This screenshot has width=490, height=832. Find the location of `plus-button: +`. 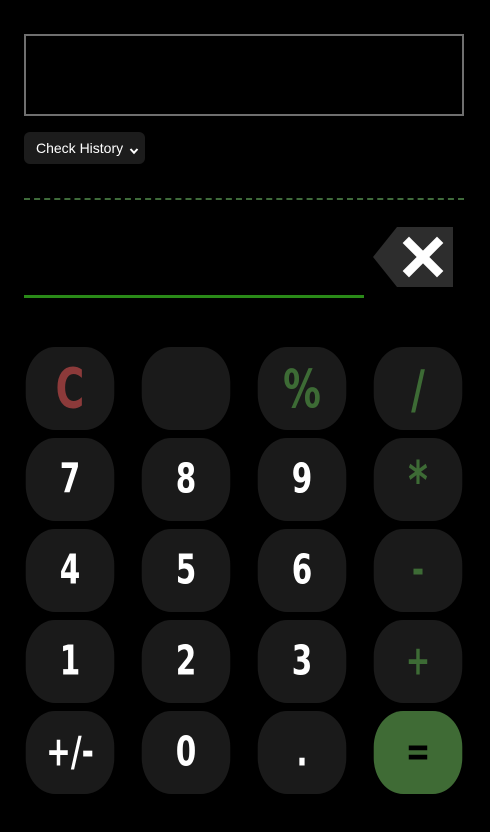

plus-button: + is located at coordinates (418, 661).